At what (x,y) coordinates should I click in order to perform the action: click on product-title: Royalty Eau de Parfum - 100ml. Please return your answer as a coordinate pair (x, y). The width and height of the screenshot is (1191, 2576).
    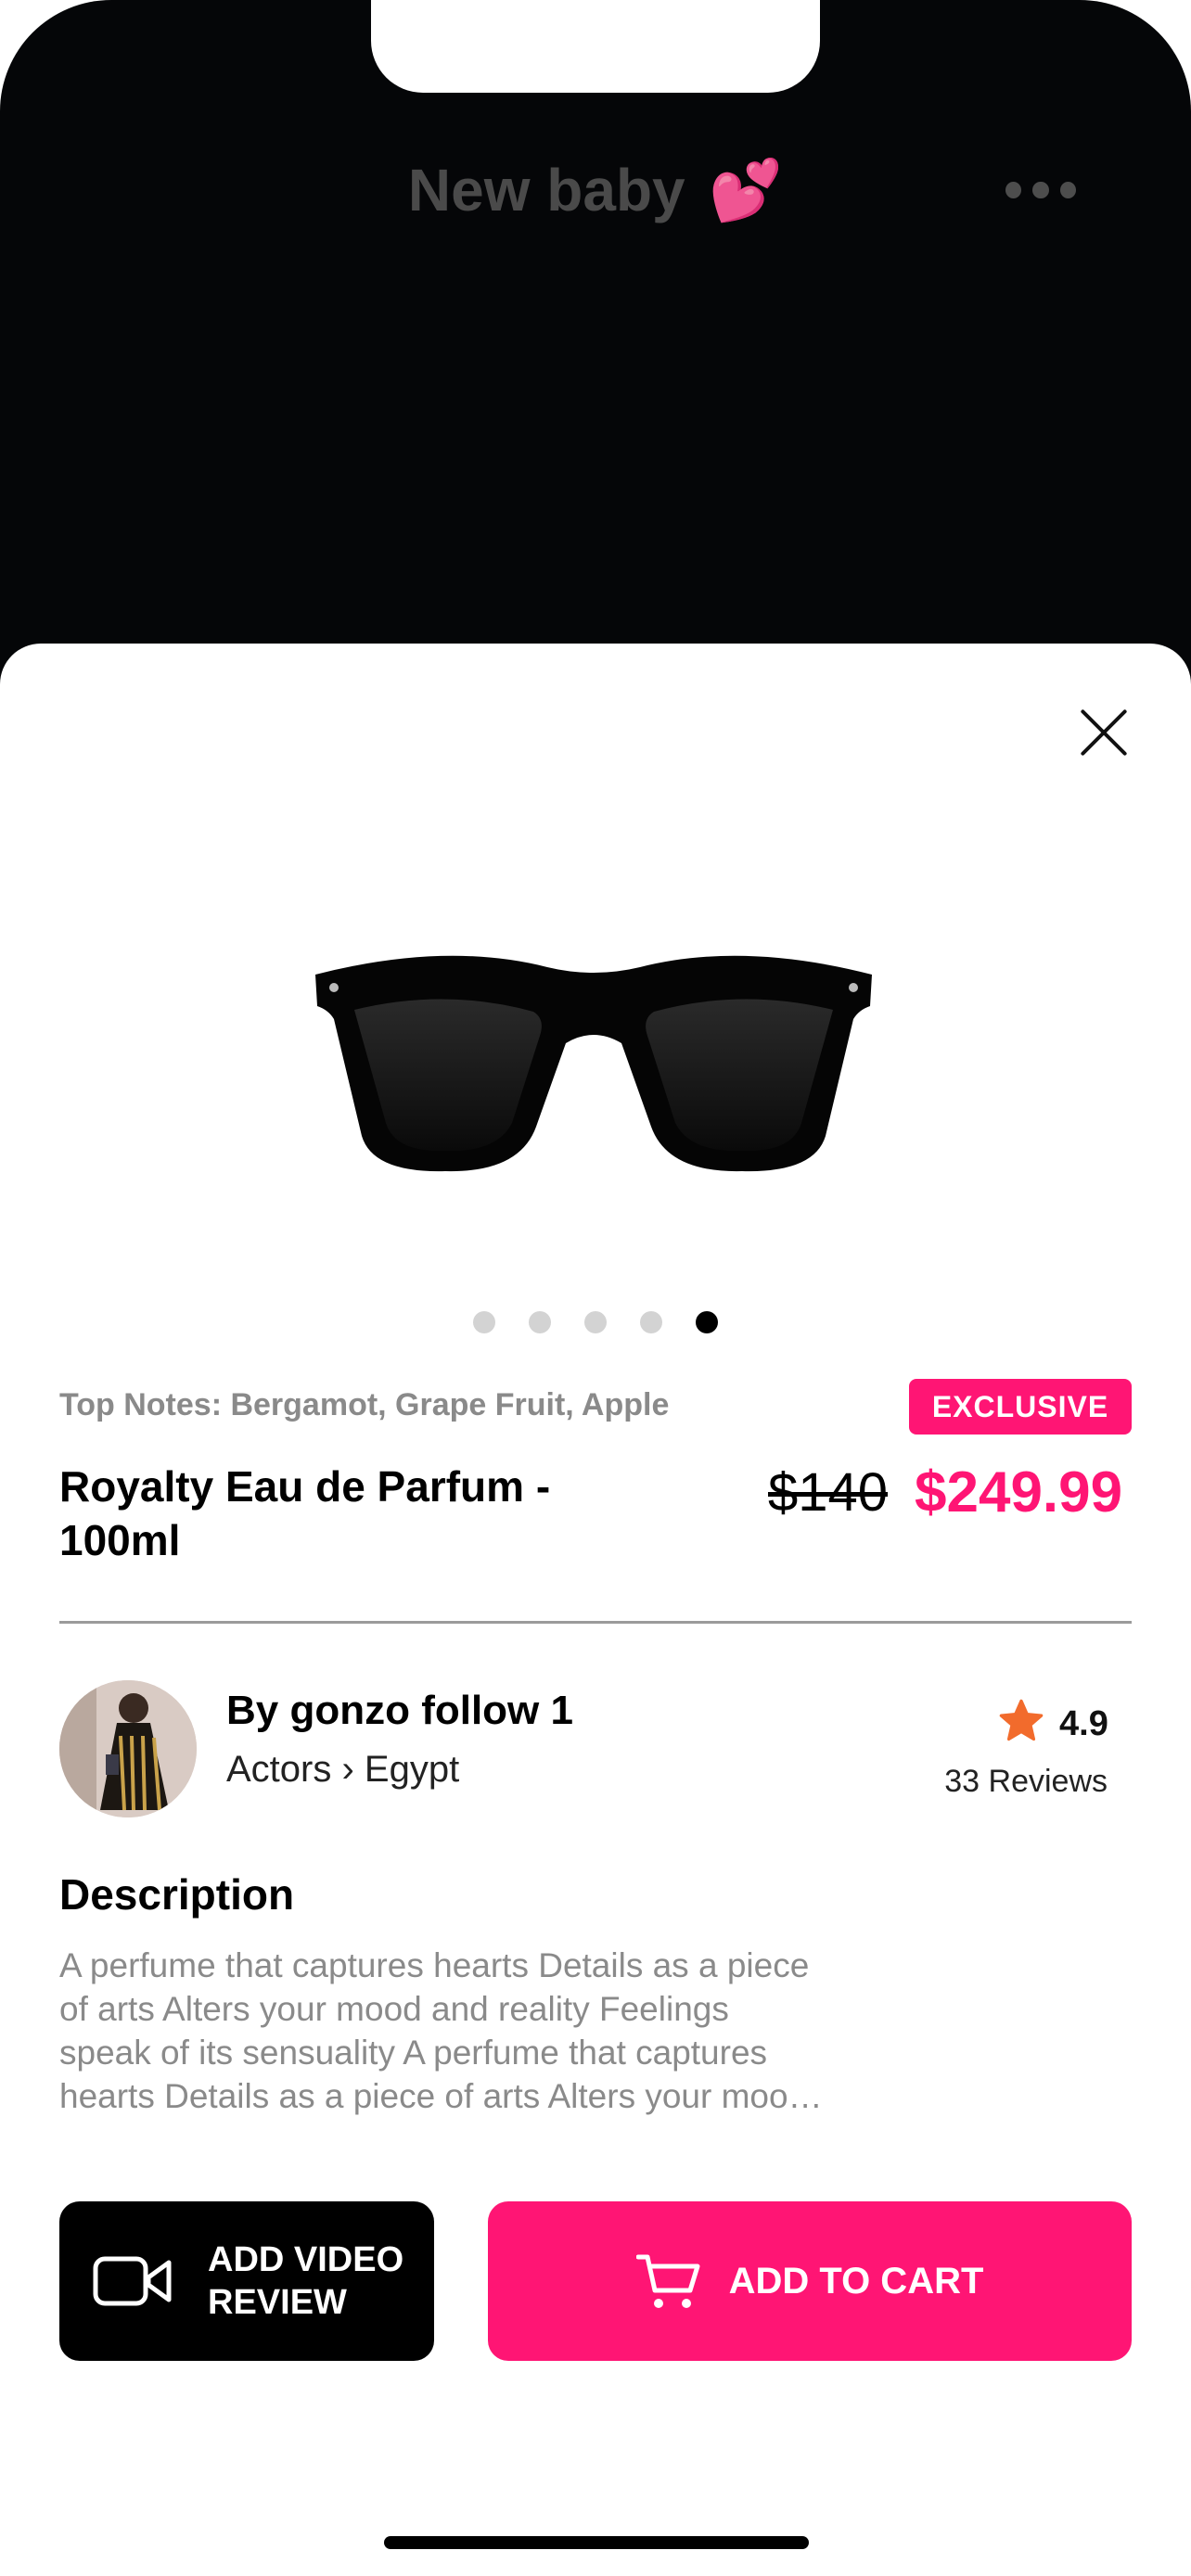
    Looking at the image, I should click on (305, 1513).